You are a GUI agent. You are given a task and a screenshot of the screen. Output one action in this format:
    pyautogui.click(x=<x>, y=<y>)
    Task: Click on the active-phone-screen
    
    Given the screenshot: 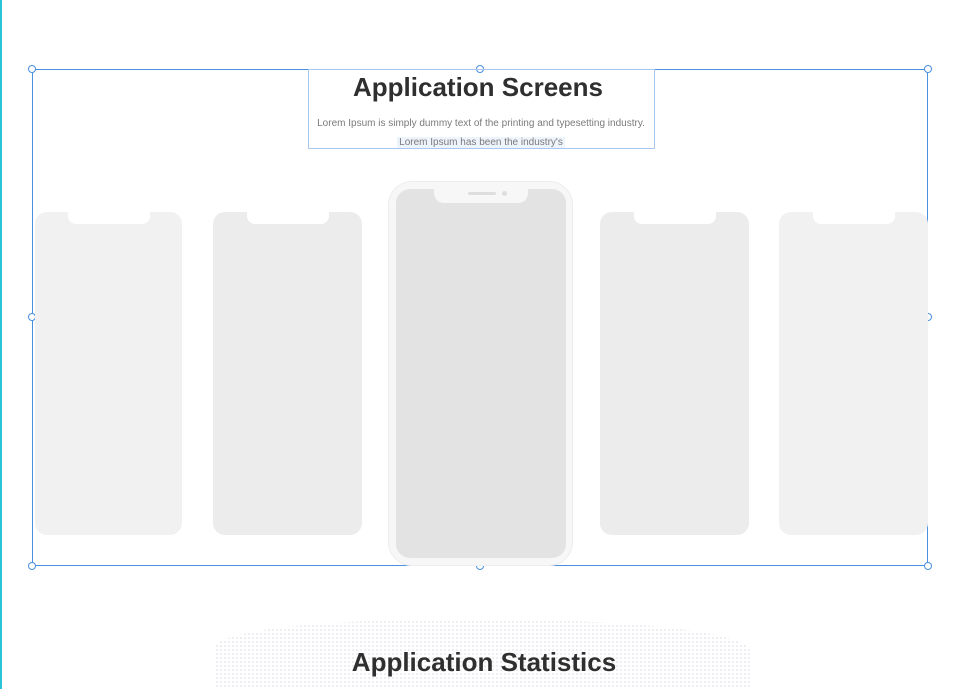 What is the action you would take?
    pyautogui.click(x=481, y=373)
    